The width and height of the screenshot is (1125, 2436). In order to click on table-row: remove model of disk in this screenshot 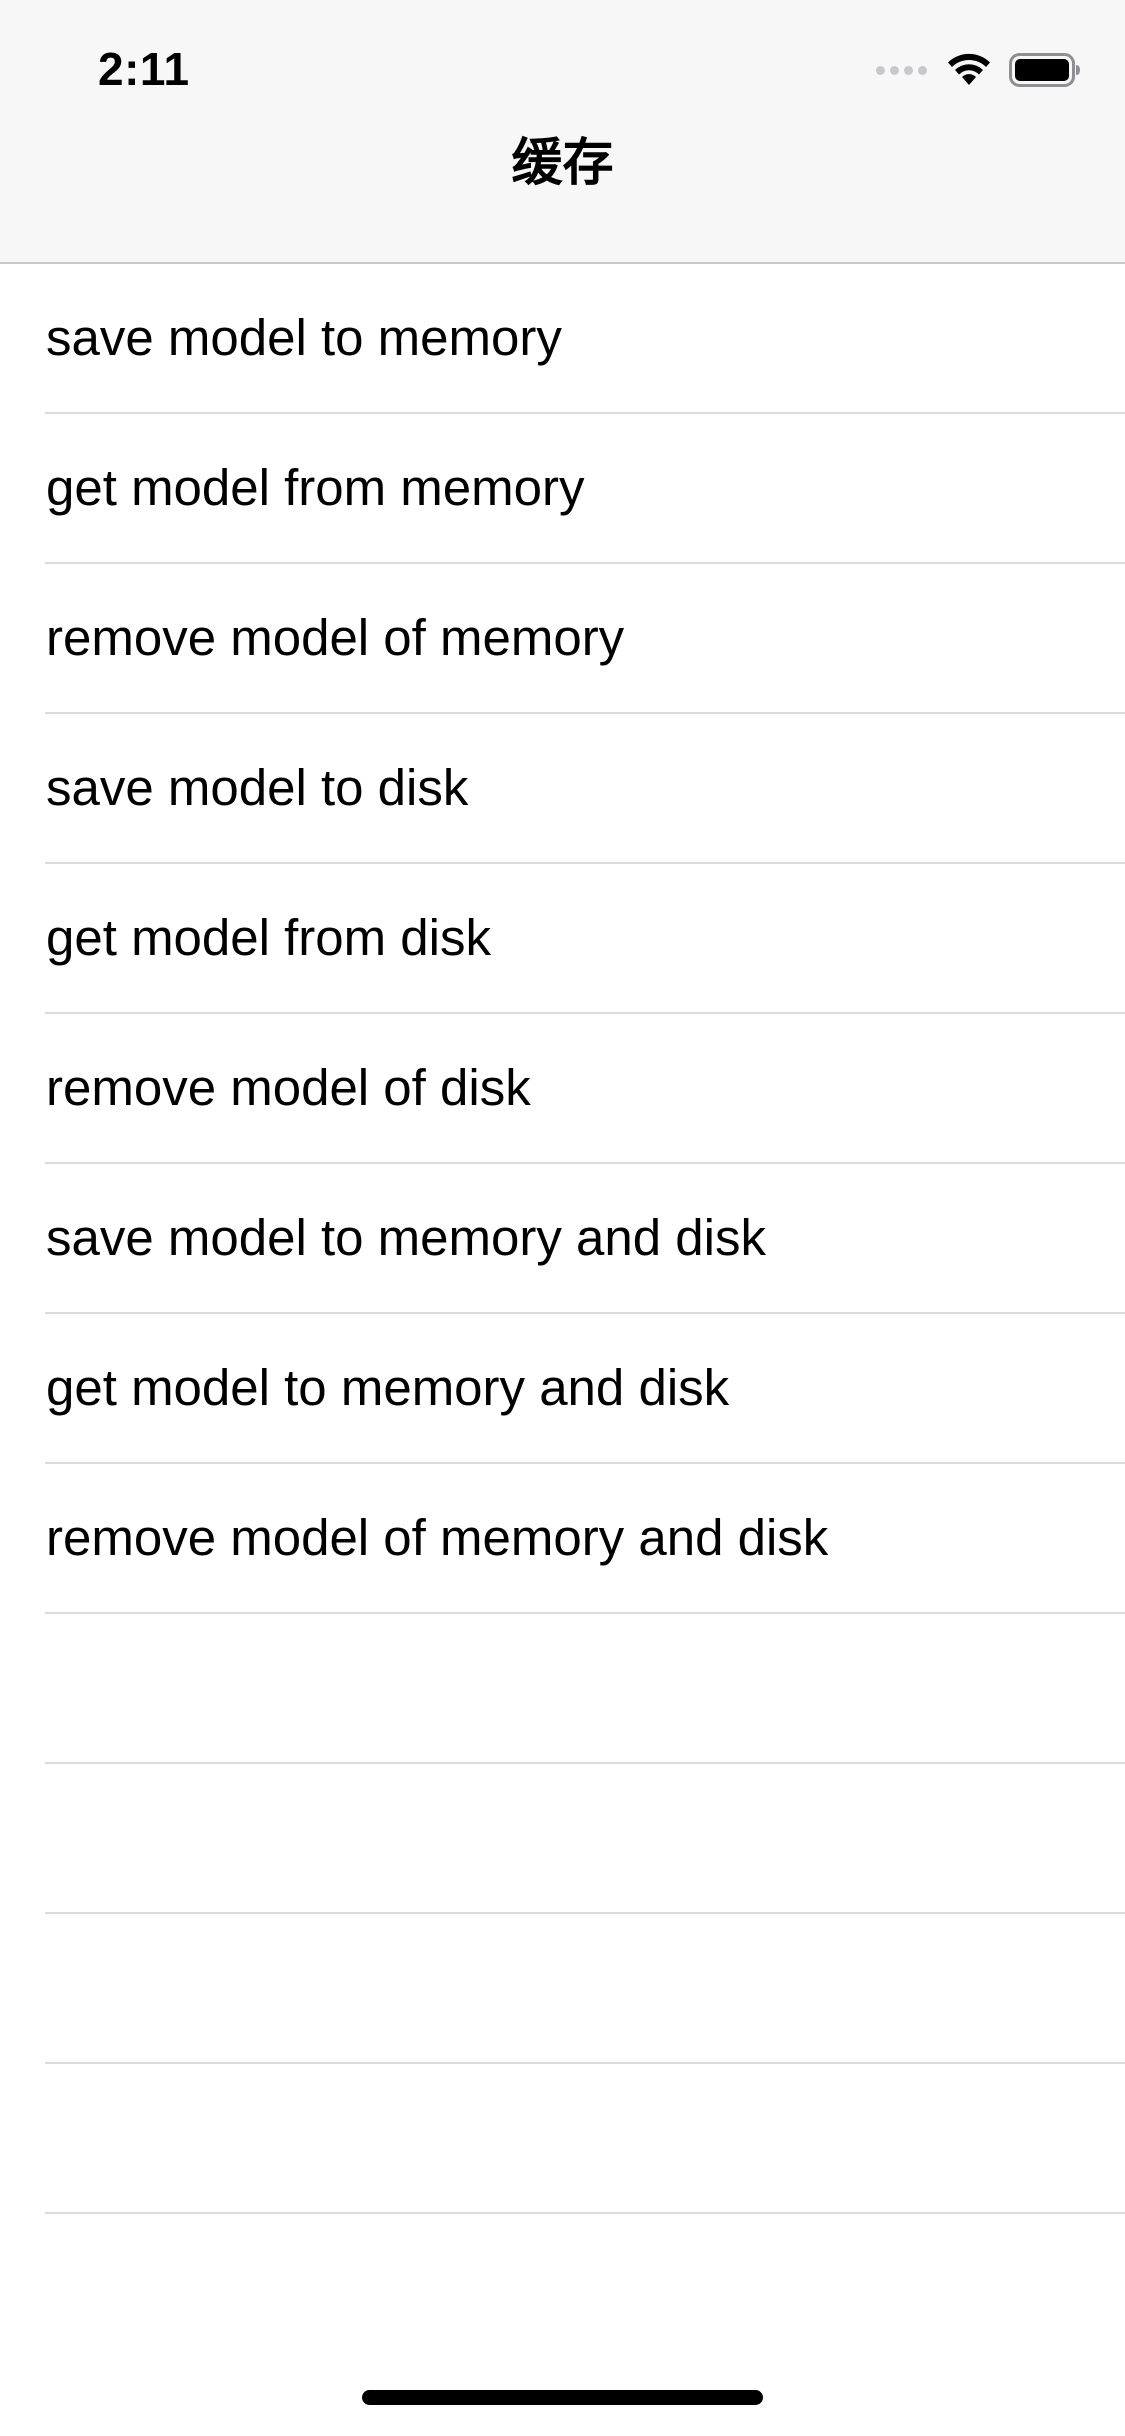, I will do `click(562, 1089)`.